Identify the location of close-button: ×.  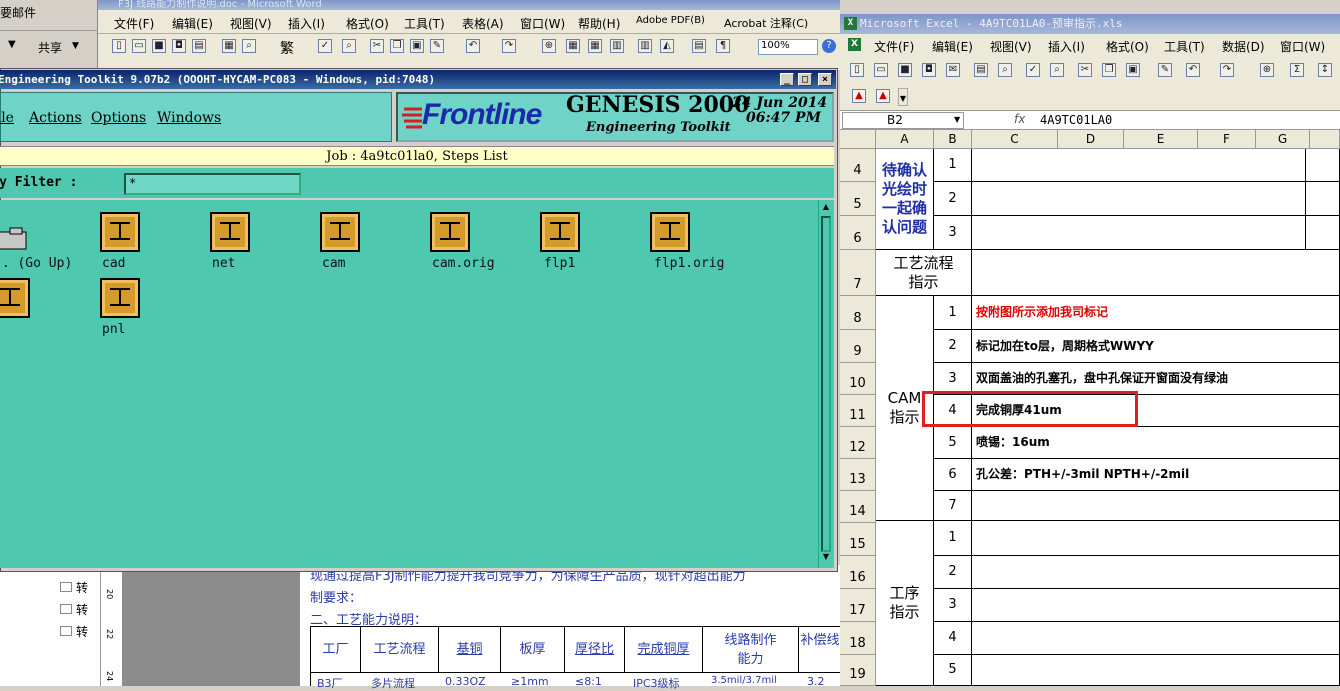
(825, 79).